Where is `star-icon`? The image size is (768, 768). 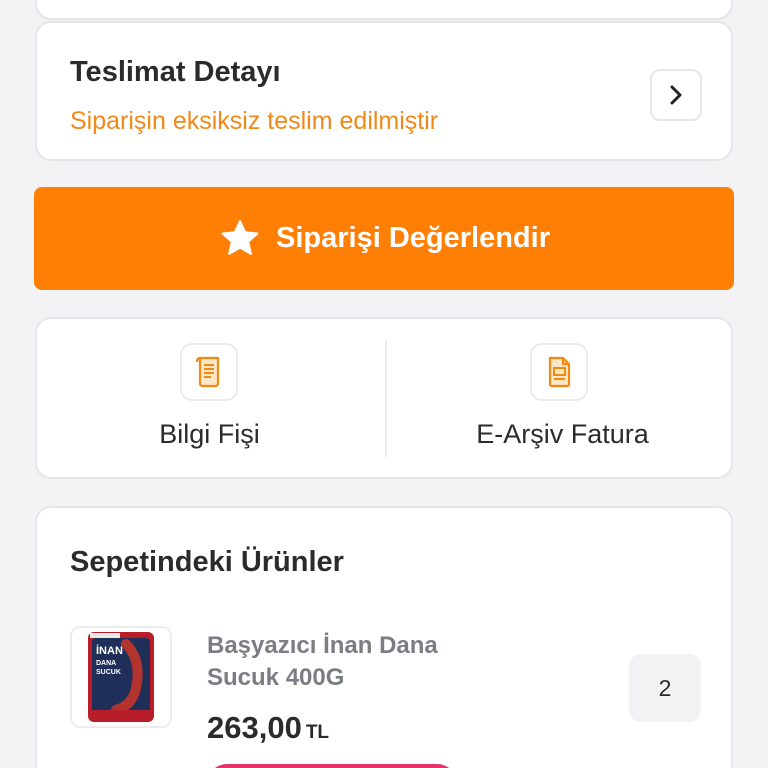 star-icon is located at coordinates (240, 239).